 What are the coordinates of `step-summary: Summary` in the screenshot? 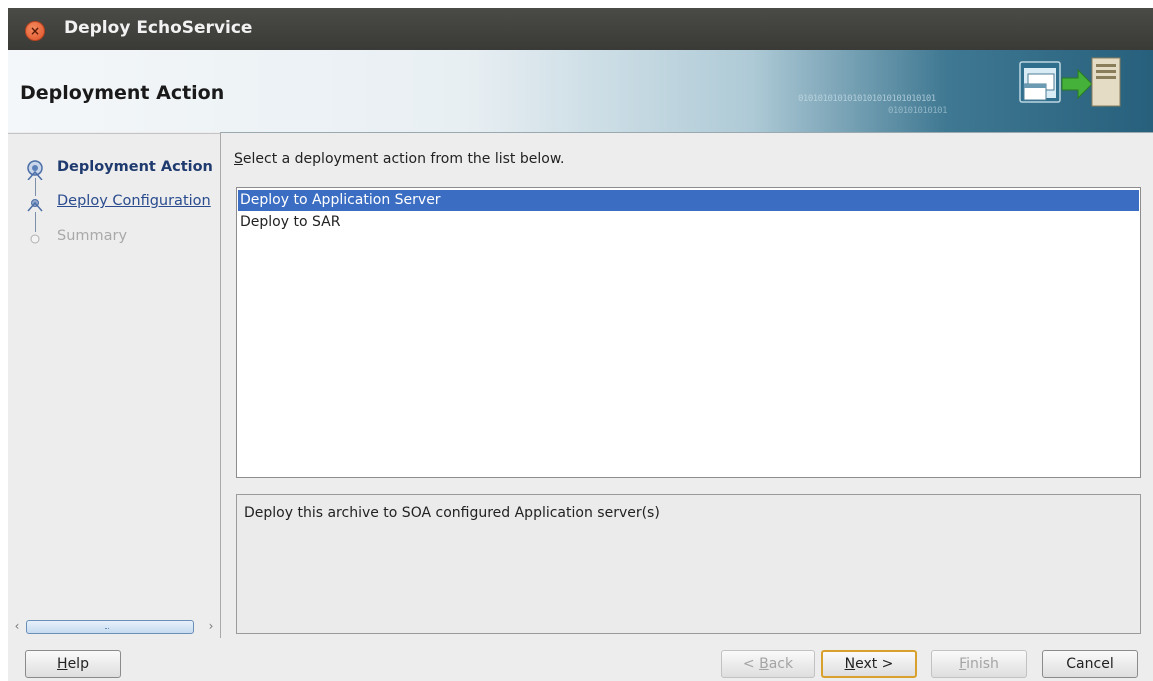 It's located at (114, 237).